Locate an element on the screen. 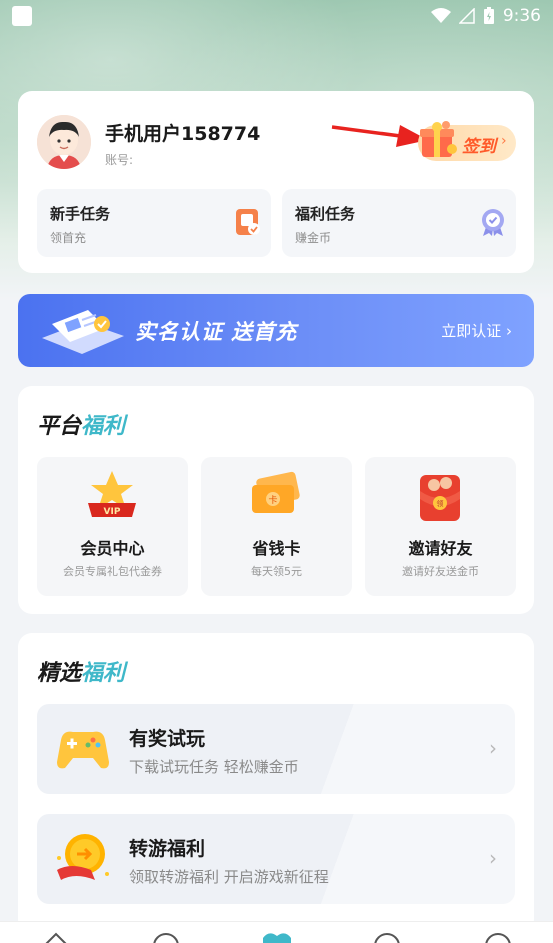 The height and width of the screenshot is (943, 553). vip-crown-icon: VIP is located at coordinates (112, 494).